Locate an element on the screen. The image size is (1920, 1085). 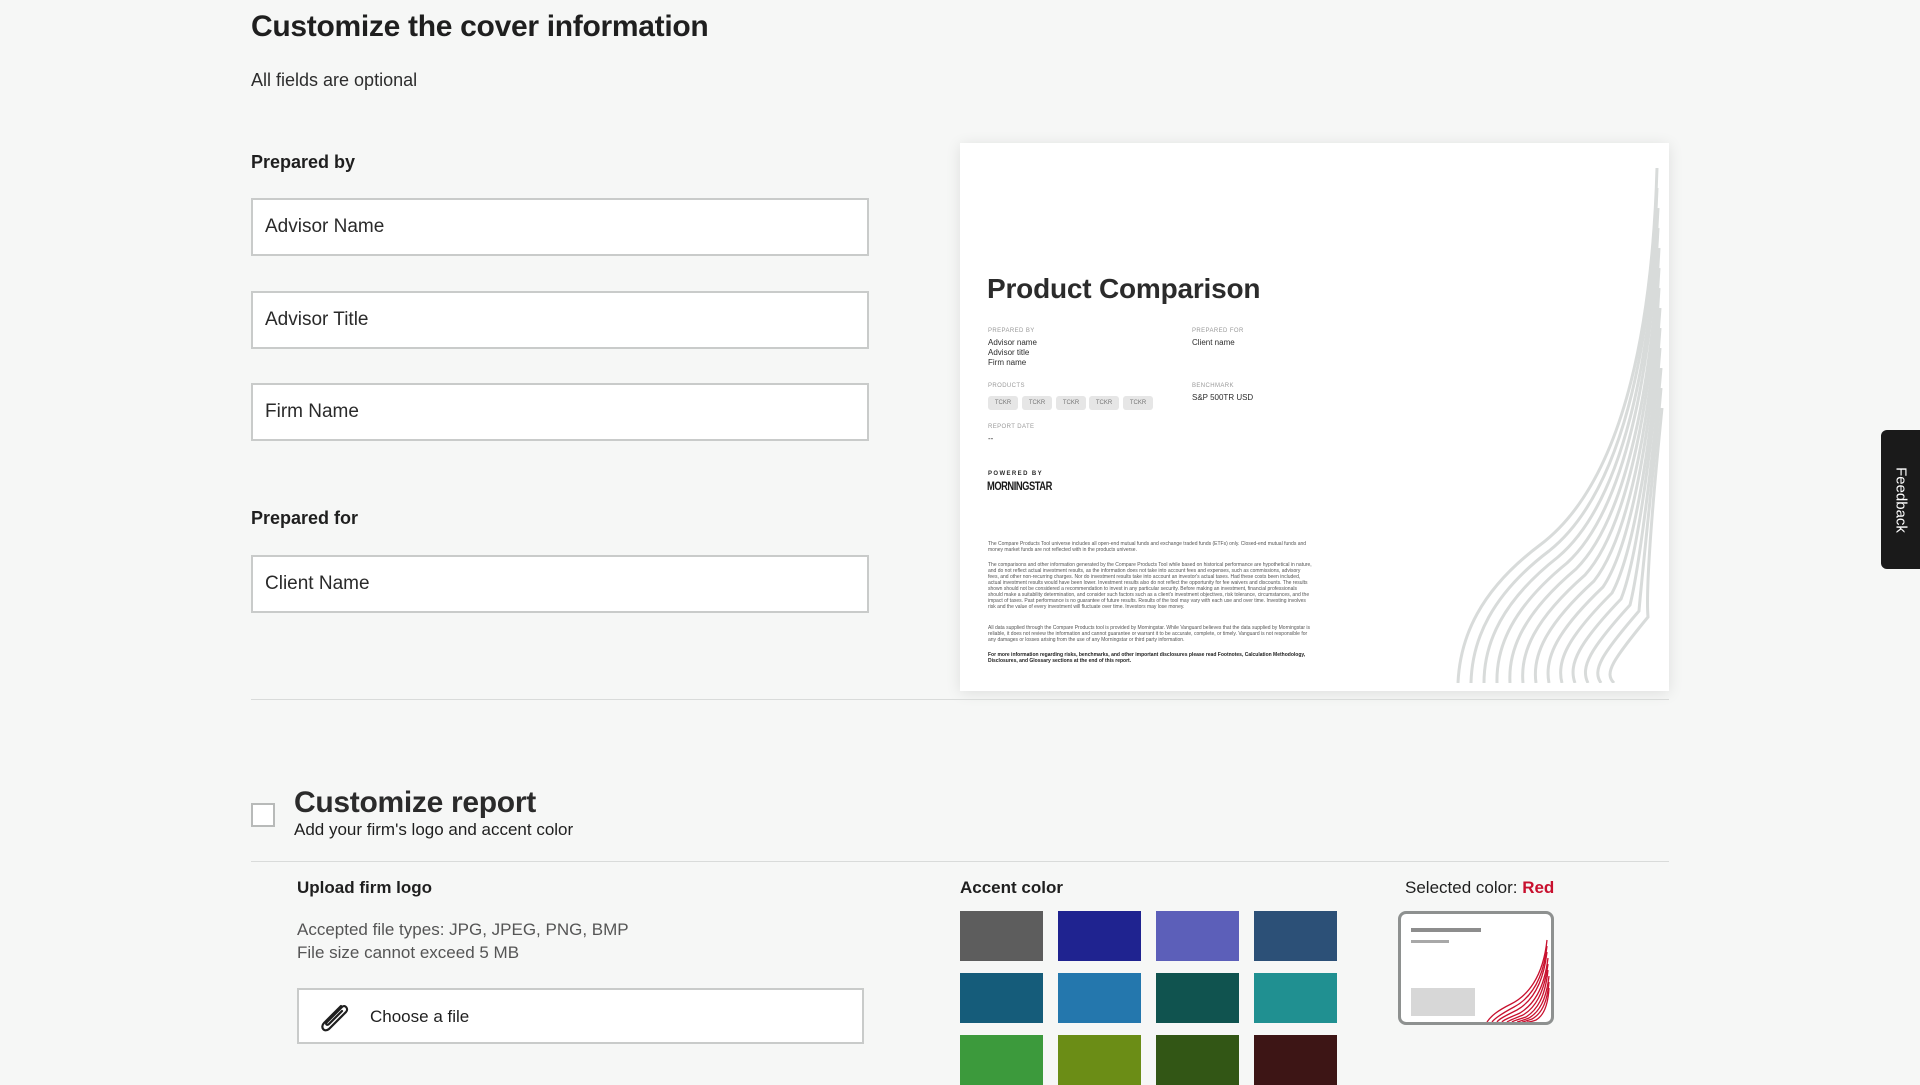
thumb-subtitle-line is located at coordinates (1430, 941).